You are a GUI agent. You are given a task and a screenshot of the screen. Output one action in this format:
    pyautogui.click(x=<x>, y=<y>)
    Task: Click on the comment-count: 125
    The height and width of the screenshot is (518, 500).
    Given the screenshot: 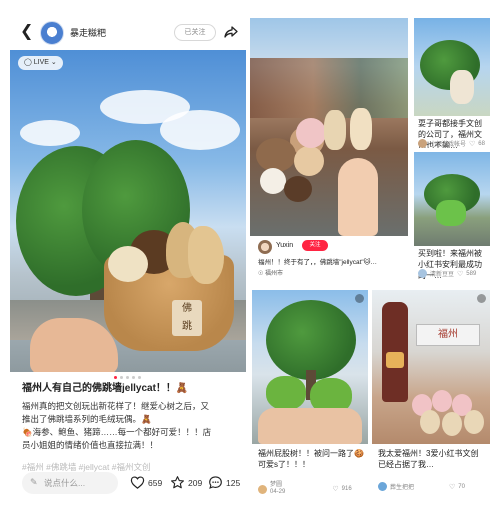 What is the action you would take?
    pyautogui.click(x=233, y=482)
    